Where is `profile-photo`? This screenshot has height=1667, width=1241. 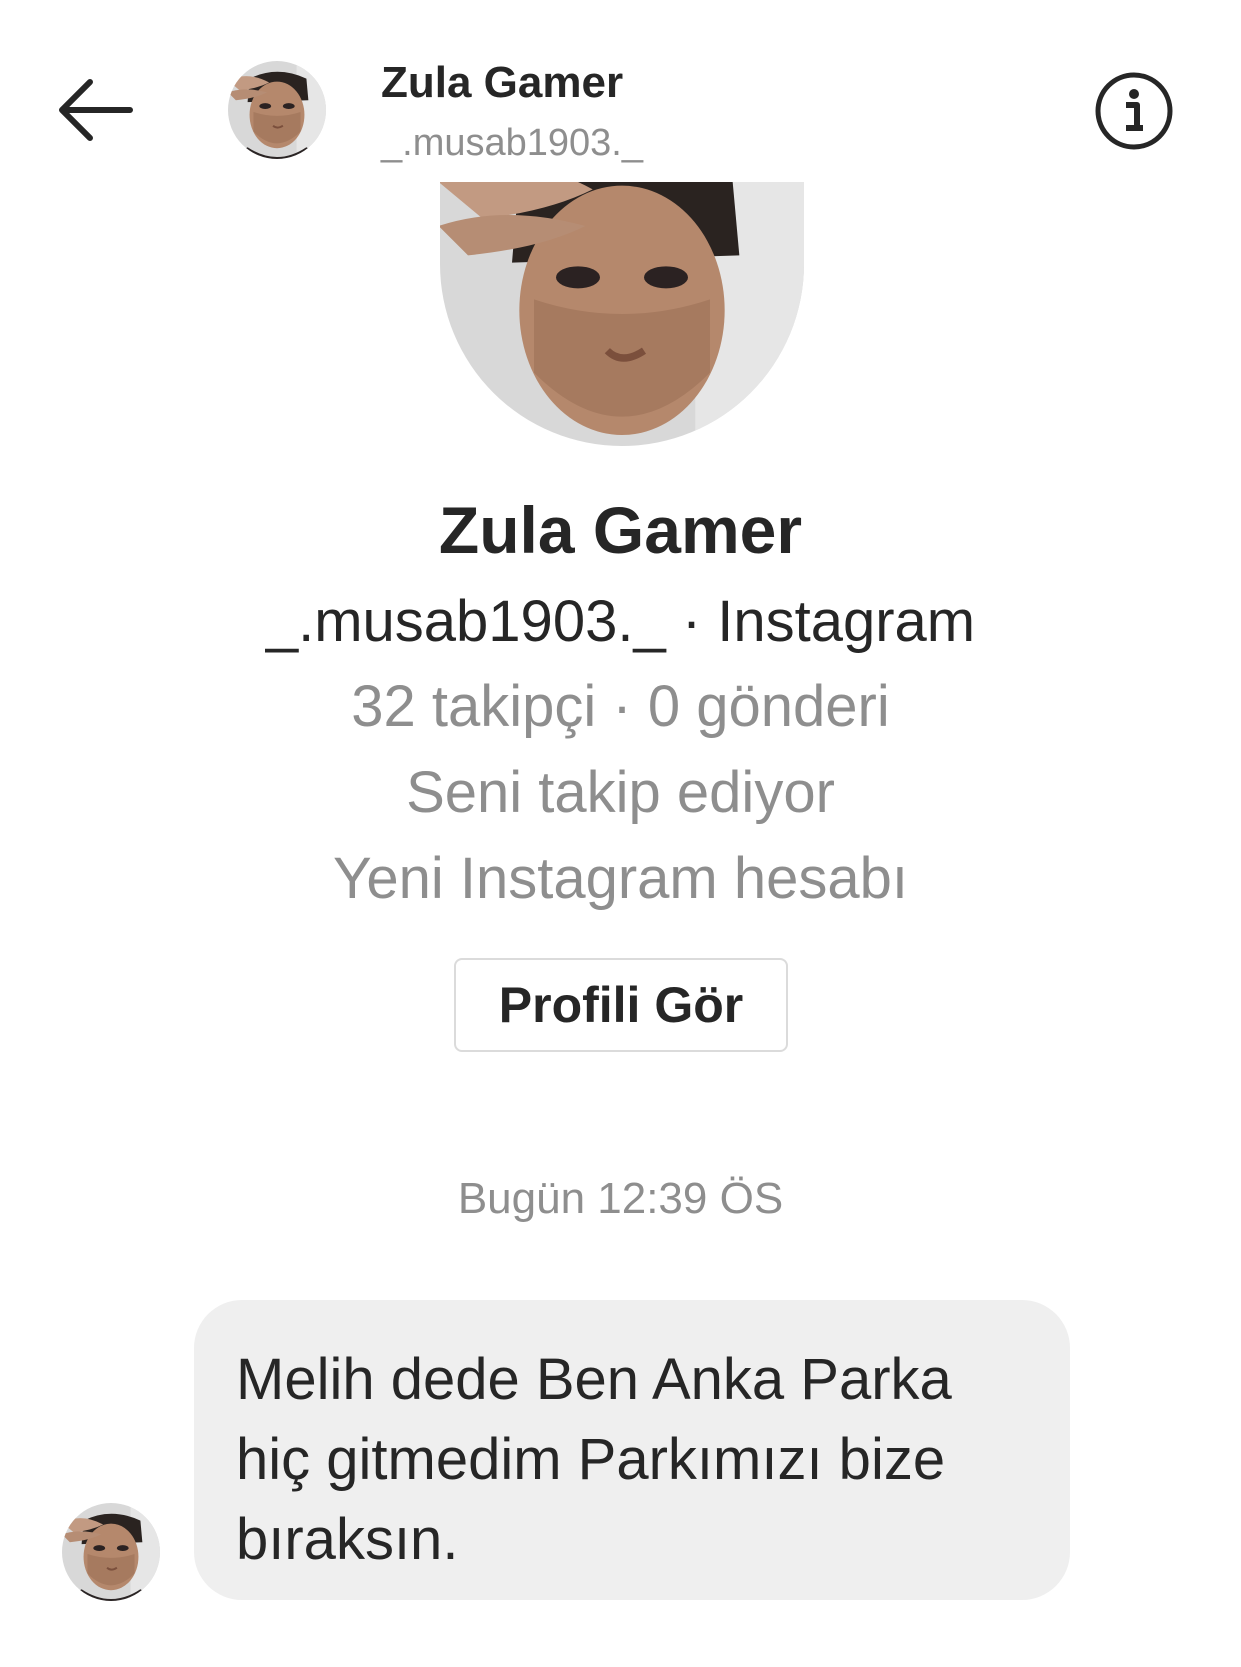 profile-photo is located at coordinates (622, 314).